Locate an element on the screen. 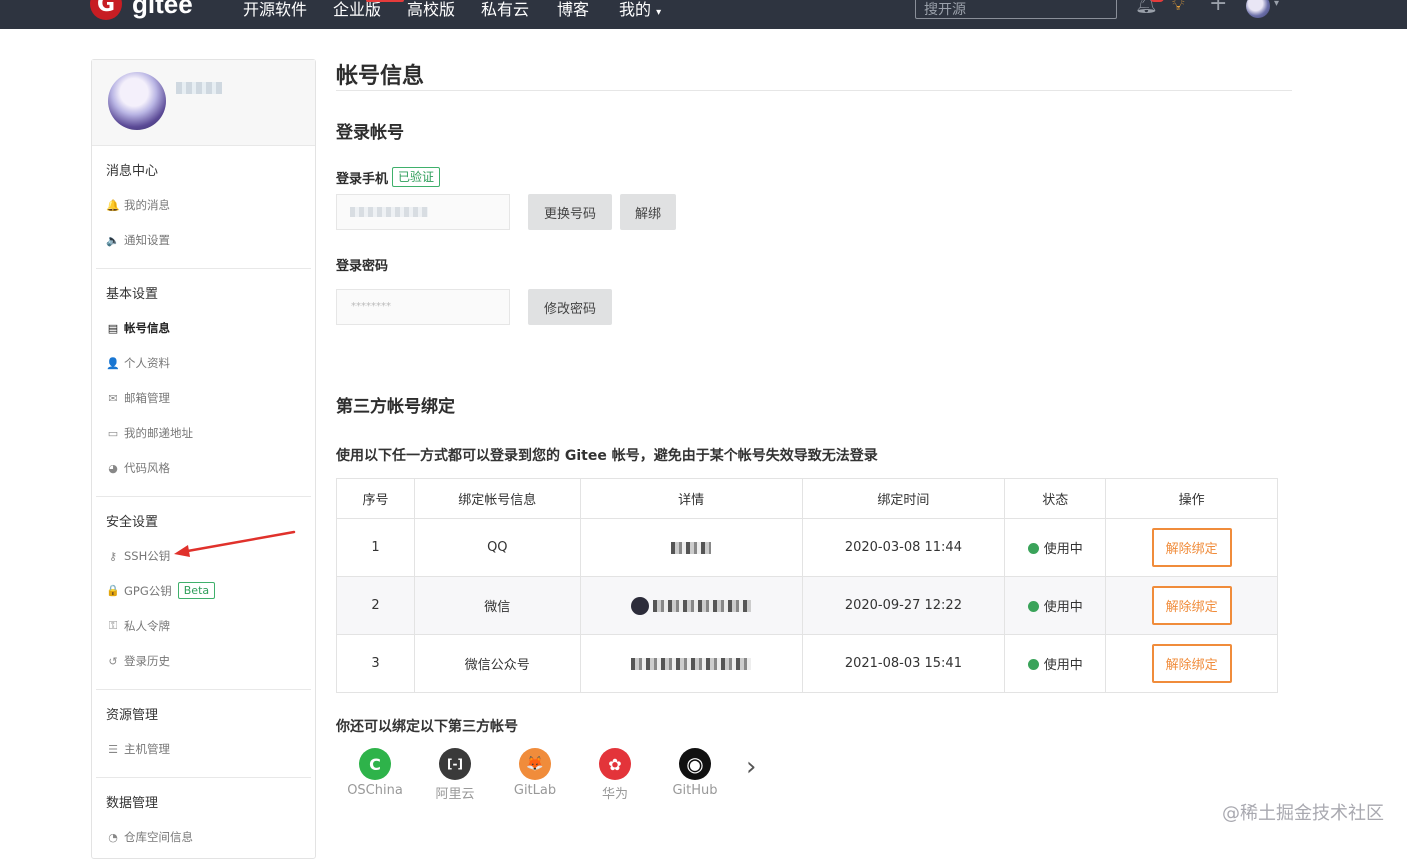  sidebar-item-hosts: ☰ 主机管理 is located at coordinates (138, 749).